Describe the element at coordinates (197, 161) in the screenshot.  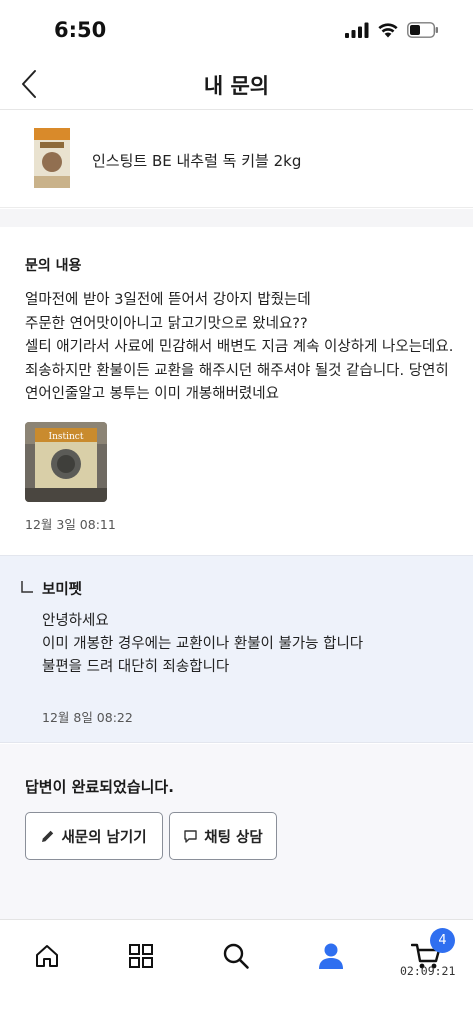
I see `product-name: 인스팅트 BE 내추럴 독 키블 2kg` at that location.